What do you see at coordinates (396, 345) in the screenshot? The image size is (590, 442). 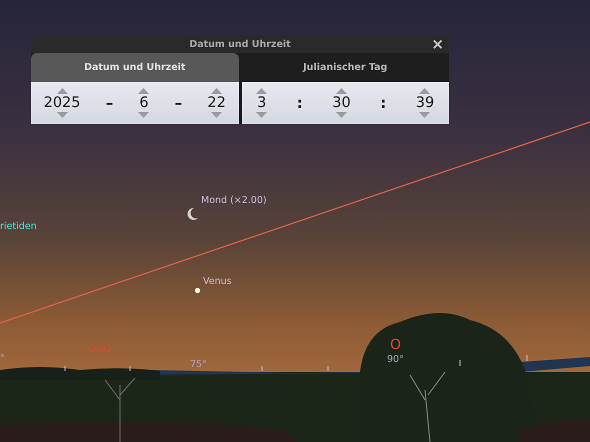 I see `compass-point-label: O` at bounding box center [396, 345].